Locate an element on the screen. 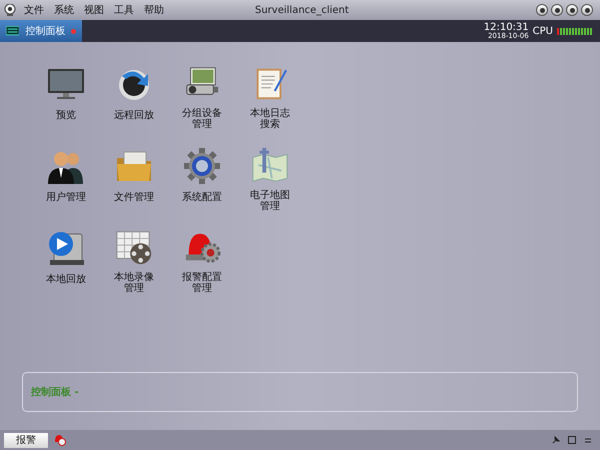 Image resolution: width=600 pixels, height=450 pixels. tab: 控制面板 is located at coordinates (41, 31).